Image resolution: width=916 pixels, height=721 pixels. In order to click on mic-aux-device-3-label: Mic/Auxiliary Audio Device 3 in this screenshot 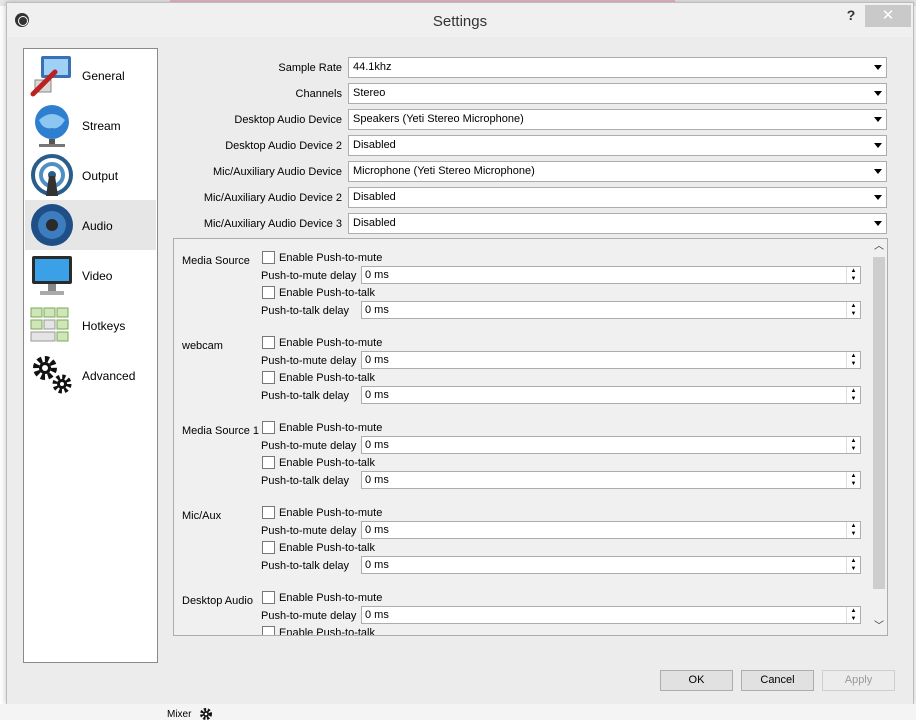, I will do `click(272, 224)`.